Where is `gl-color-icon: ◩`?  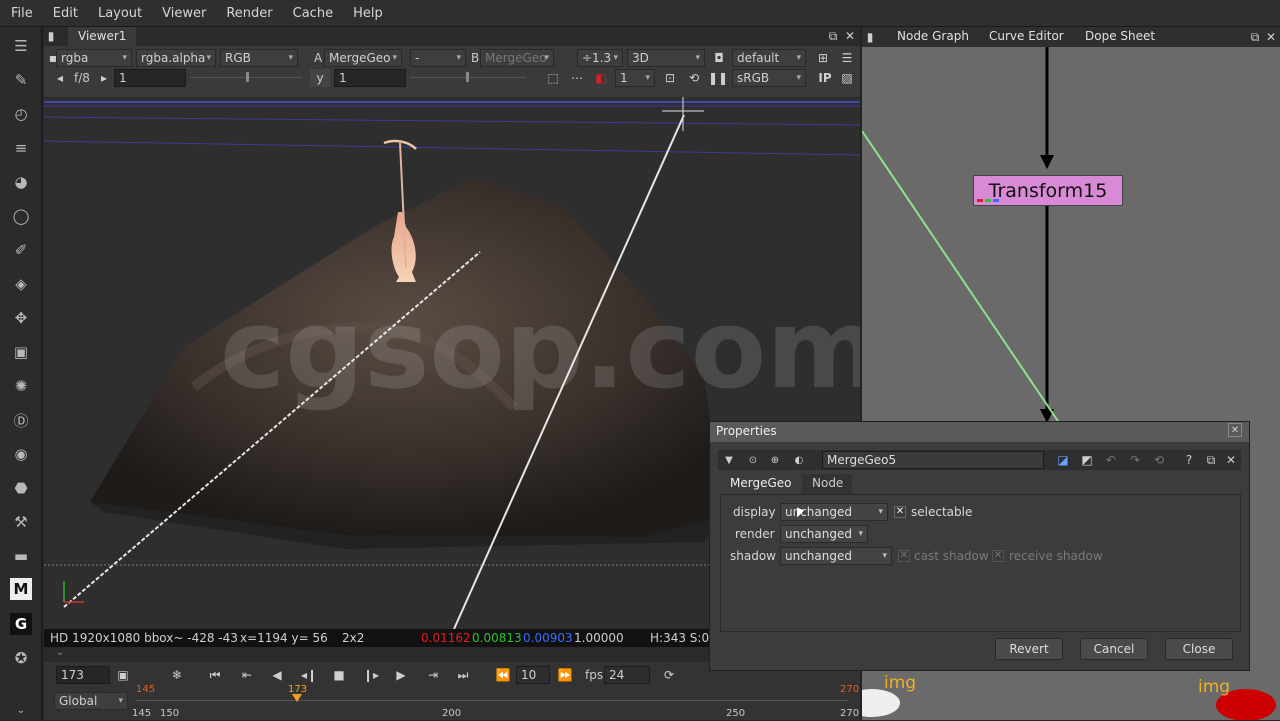
gl-color-icon: ◩ is located at coordinates (1087, 460).